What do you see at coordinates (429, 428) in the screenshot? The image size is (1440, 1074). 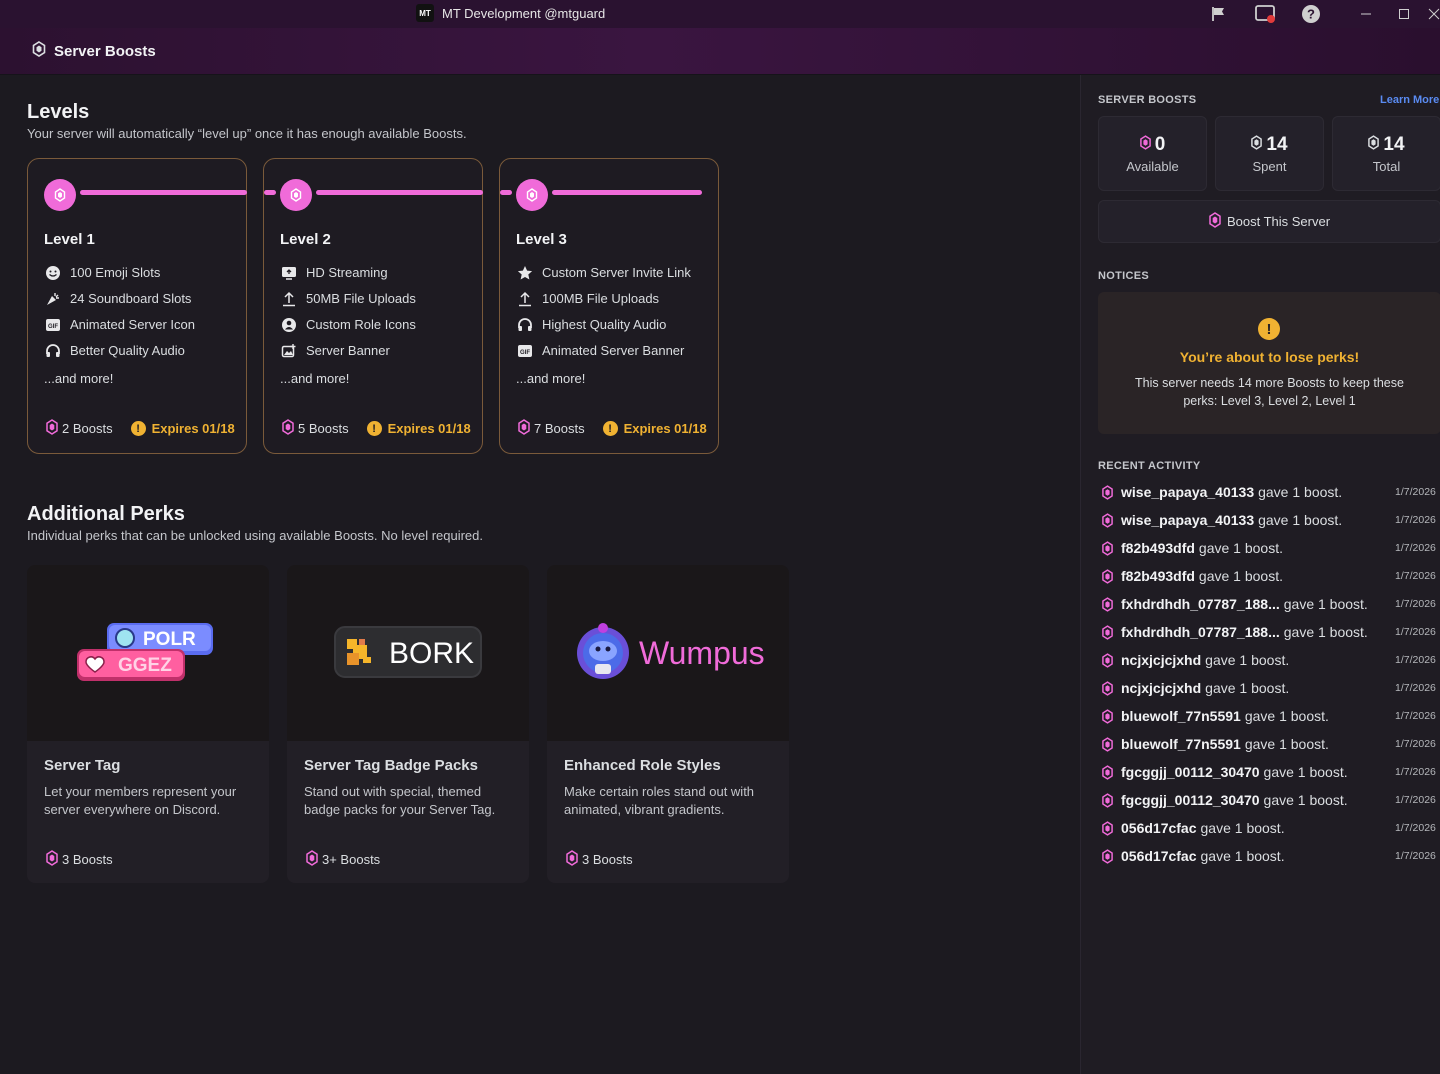 I see `expiry-text: Expires 01/18` at bounding box center [429, 428].